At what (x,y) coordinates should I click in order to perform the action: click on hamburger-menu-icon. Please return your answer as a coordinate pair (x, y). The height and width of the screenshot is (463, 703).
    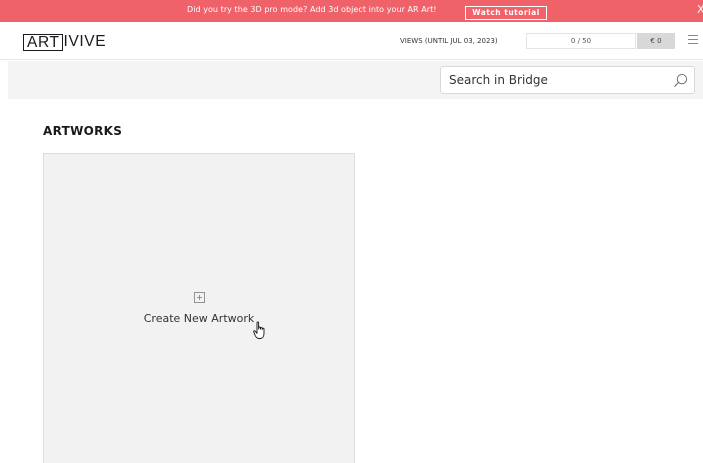
    Looking at the image, I should click on (693, 40).